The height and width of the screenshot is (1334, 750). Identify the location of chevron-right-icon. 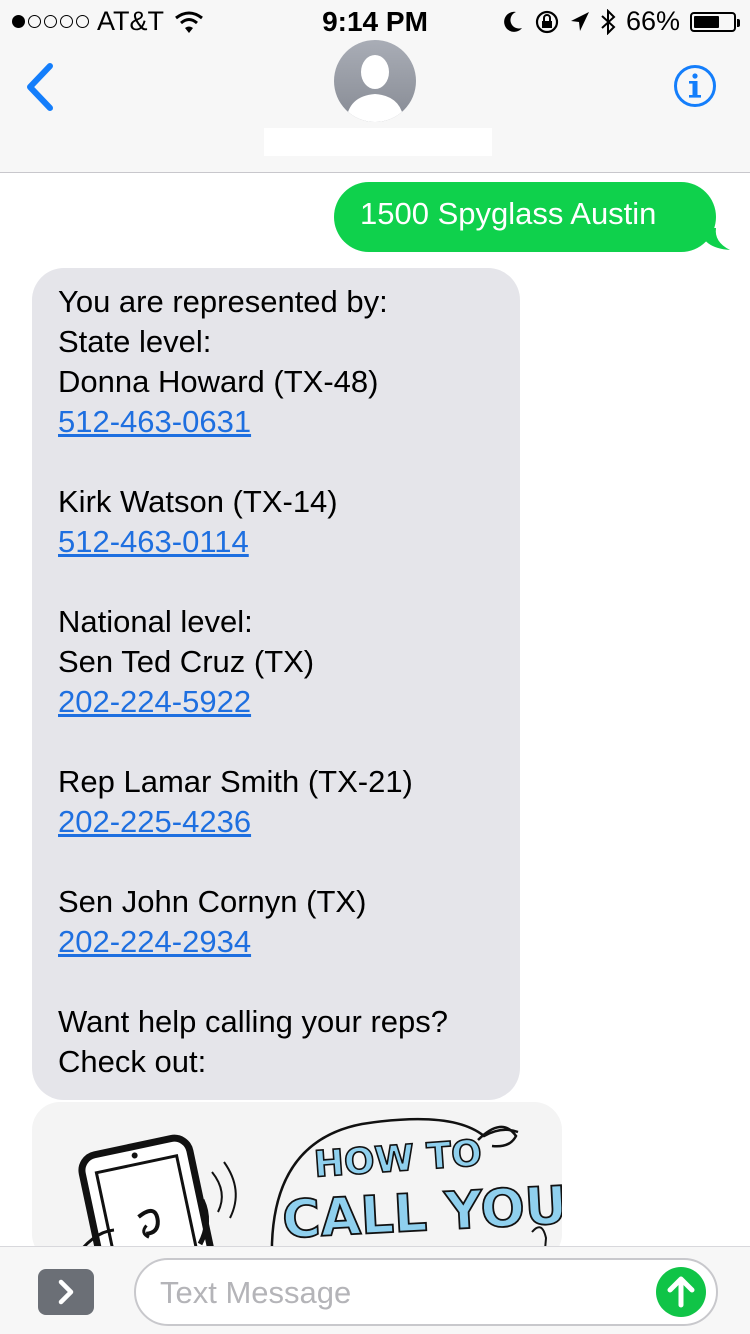
(66, 1292).